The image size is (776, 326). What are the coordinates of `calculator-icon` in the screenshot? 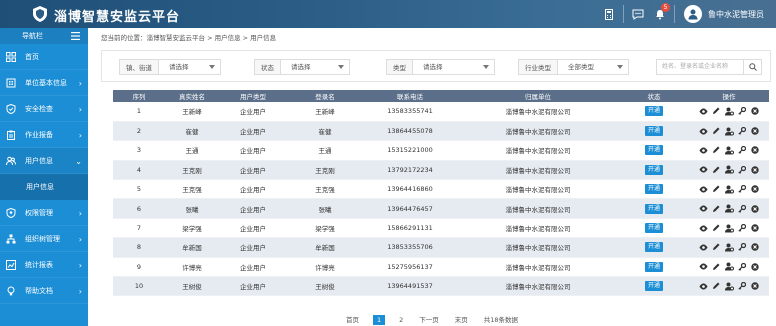 It's located at (609, 14).